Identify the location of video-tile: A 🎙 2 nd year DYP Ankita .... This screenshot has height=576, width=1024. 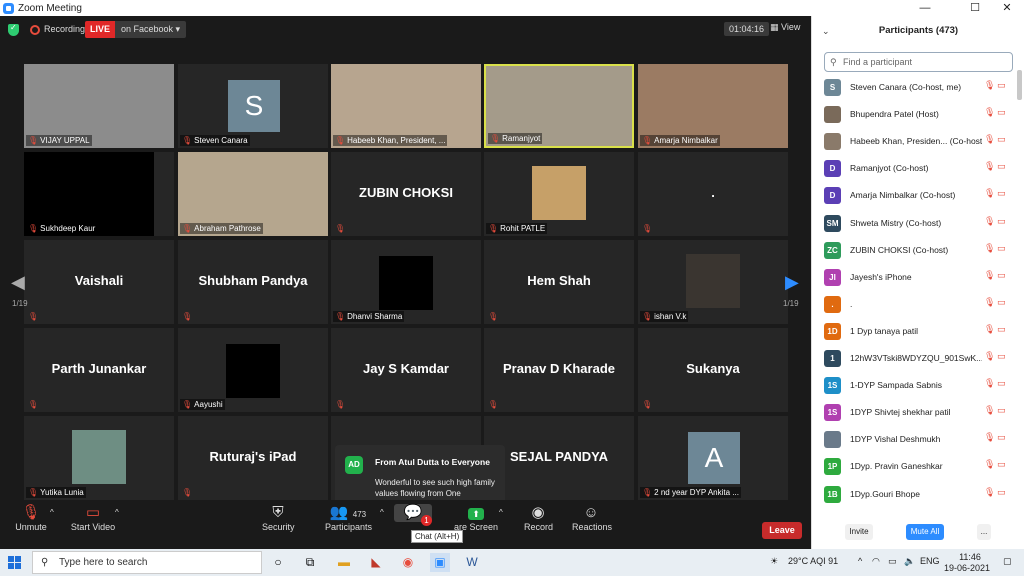
(713, 458).